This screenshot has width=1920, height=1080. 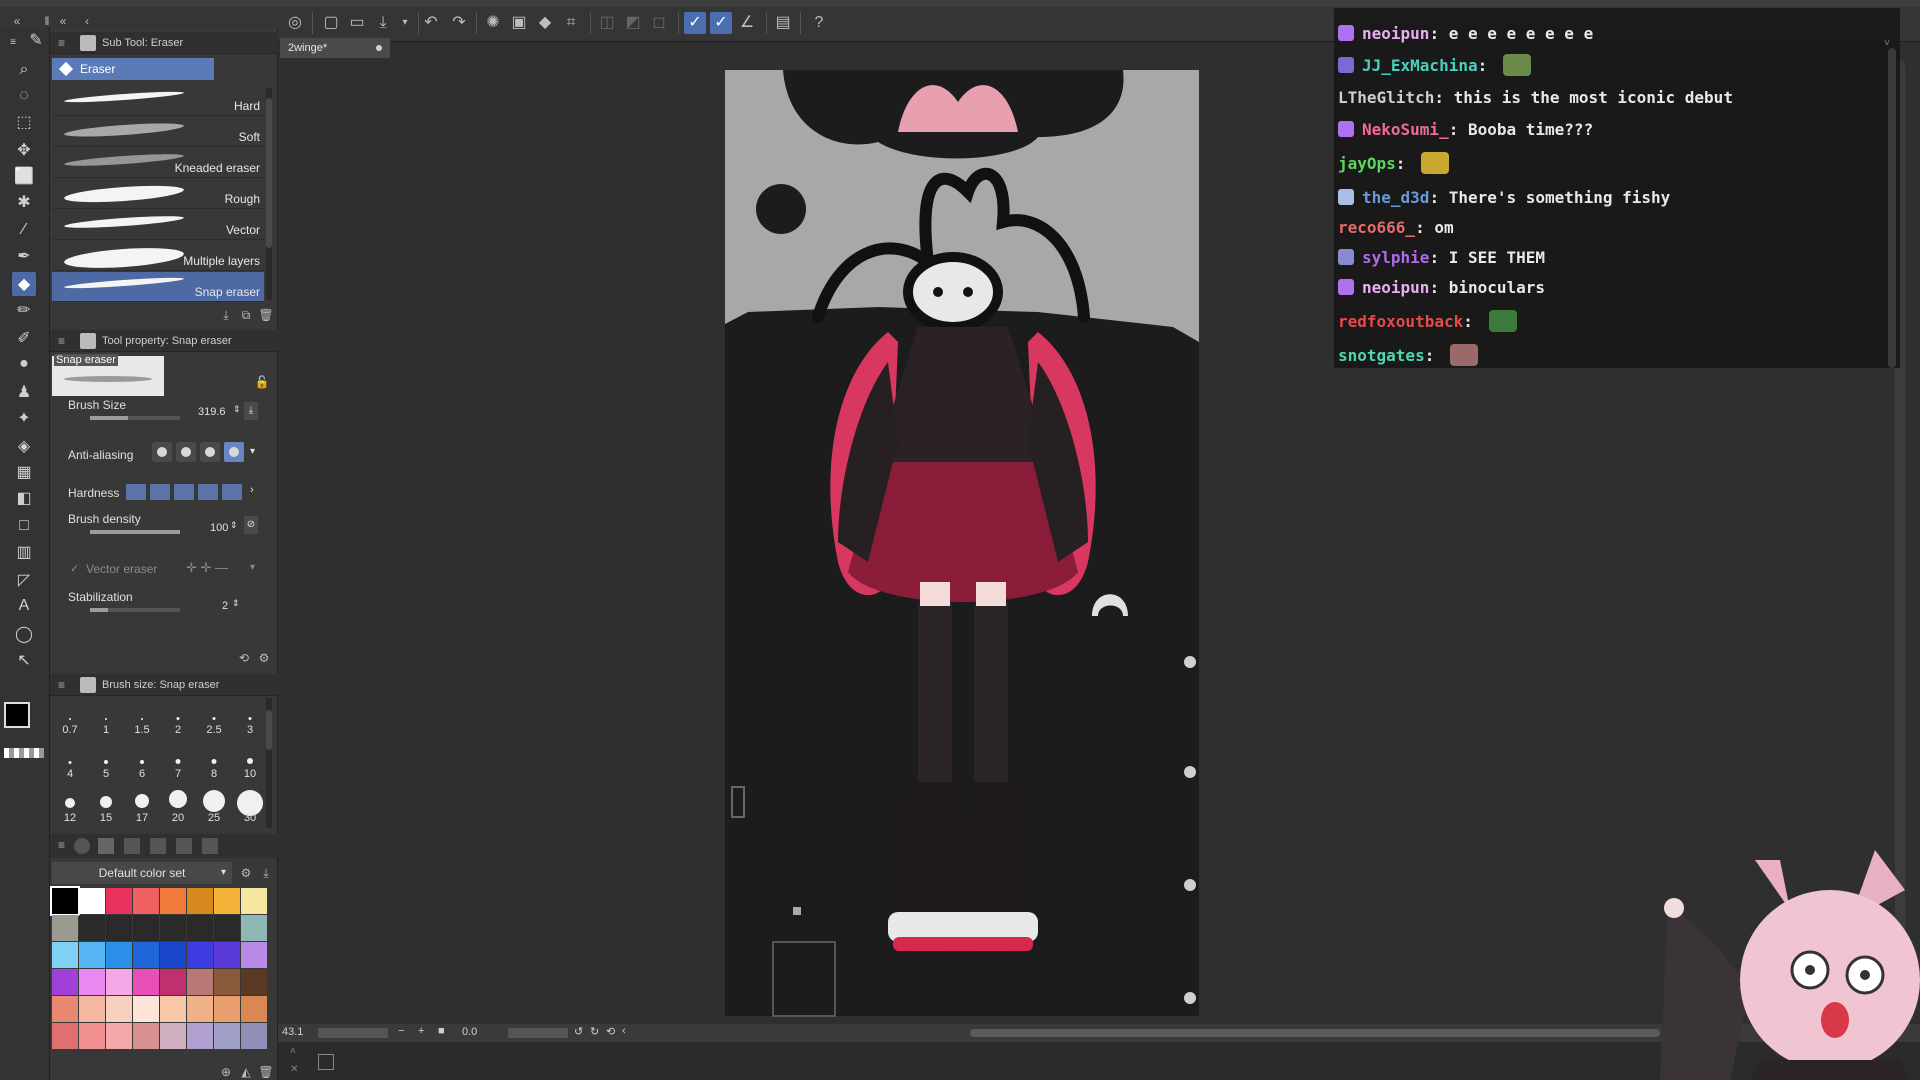 What do you see at coordinates (24, 580) in the screenshot?
I see `ruler-icon: ◸` at bounding box center [24, 580].